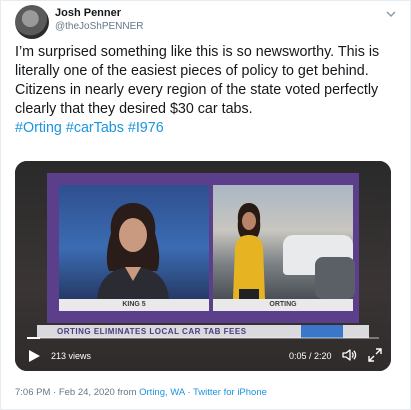 The width and height of the screenshot is (411, 410). What do you see at coordinates (349, 355) in the screenshot?
I see `volume-icon` at bounding box center [349, 355].